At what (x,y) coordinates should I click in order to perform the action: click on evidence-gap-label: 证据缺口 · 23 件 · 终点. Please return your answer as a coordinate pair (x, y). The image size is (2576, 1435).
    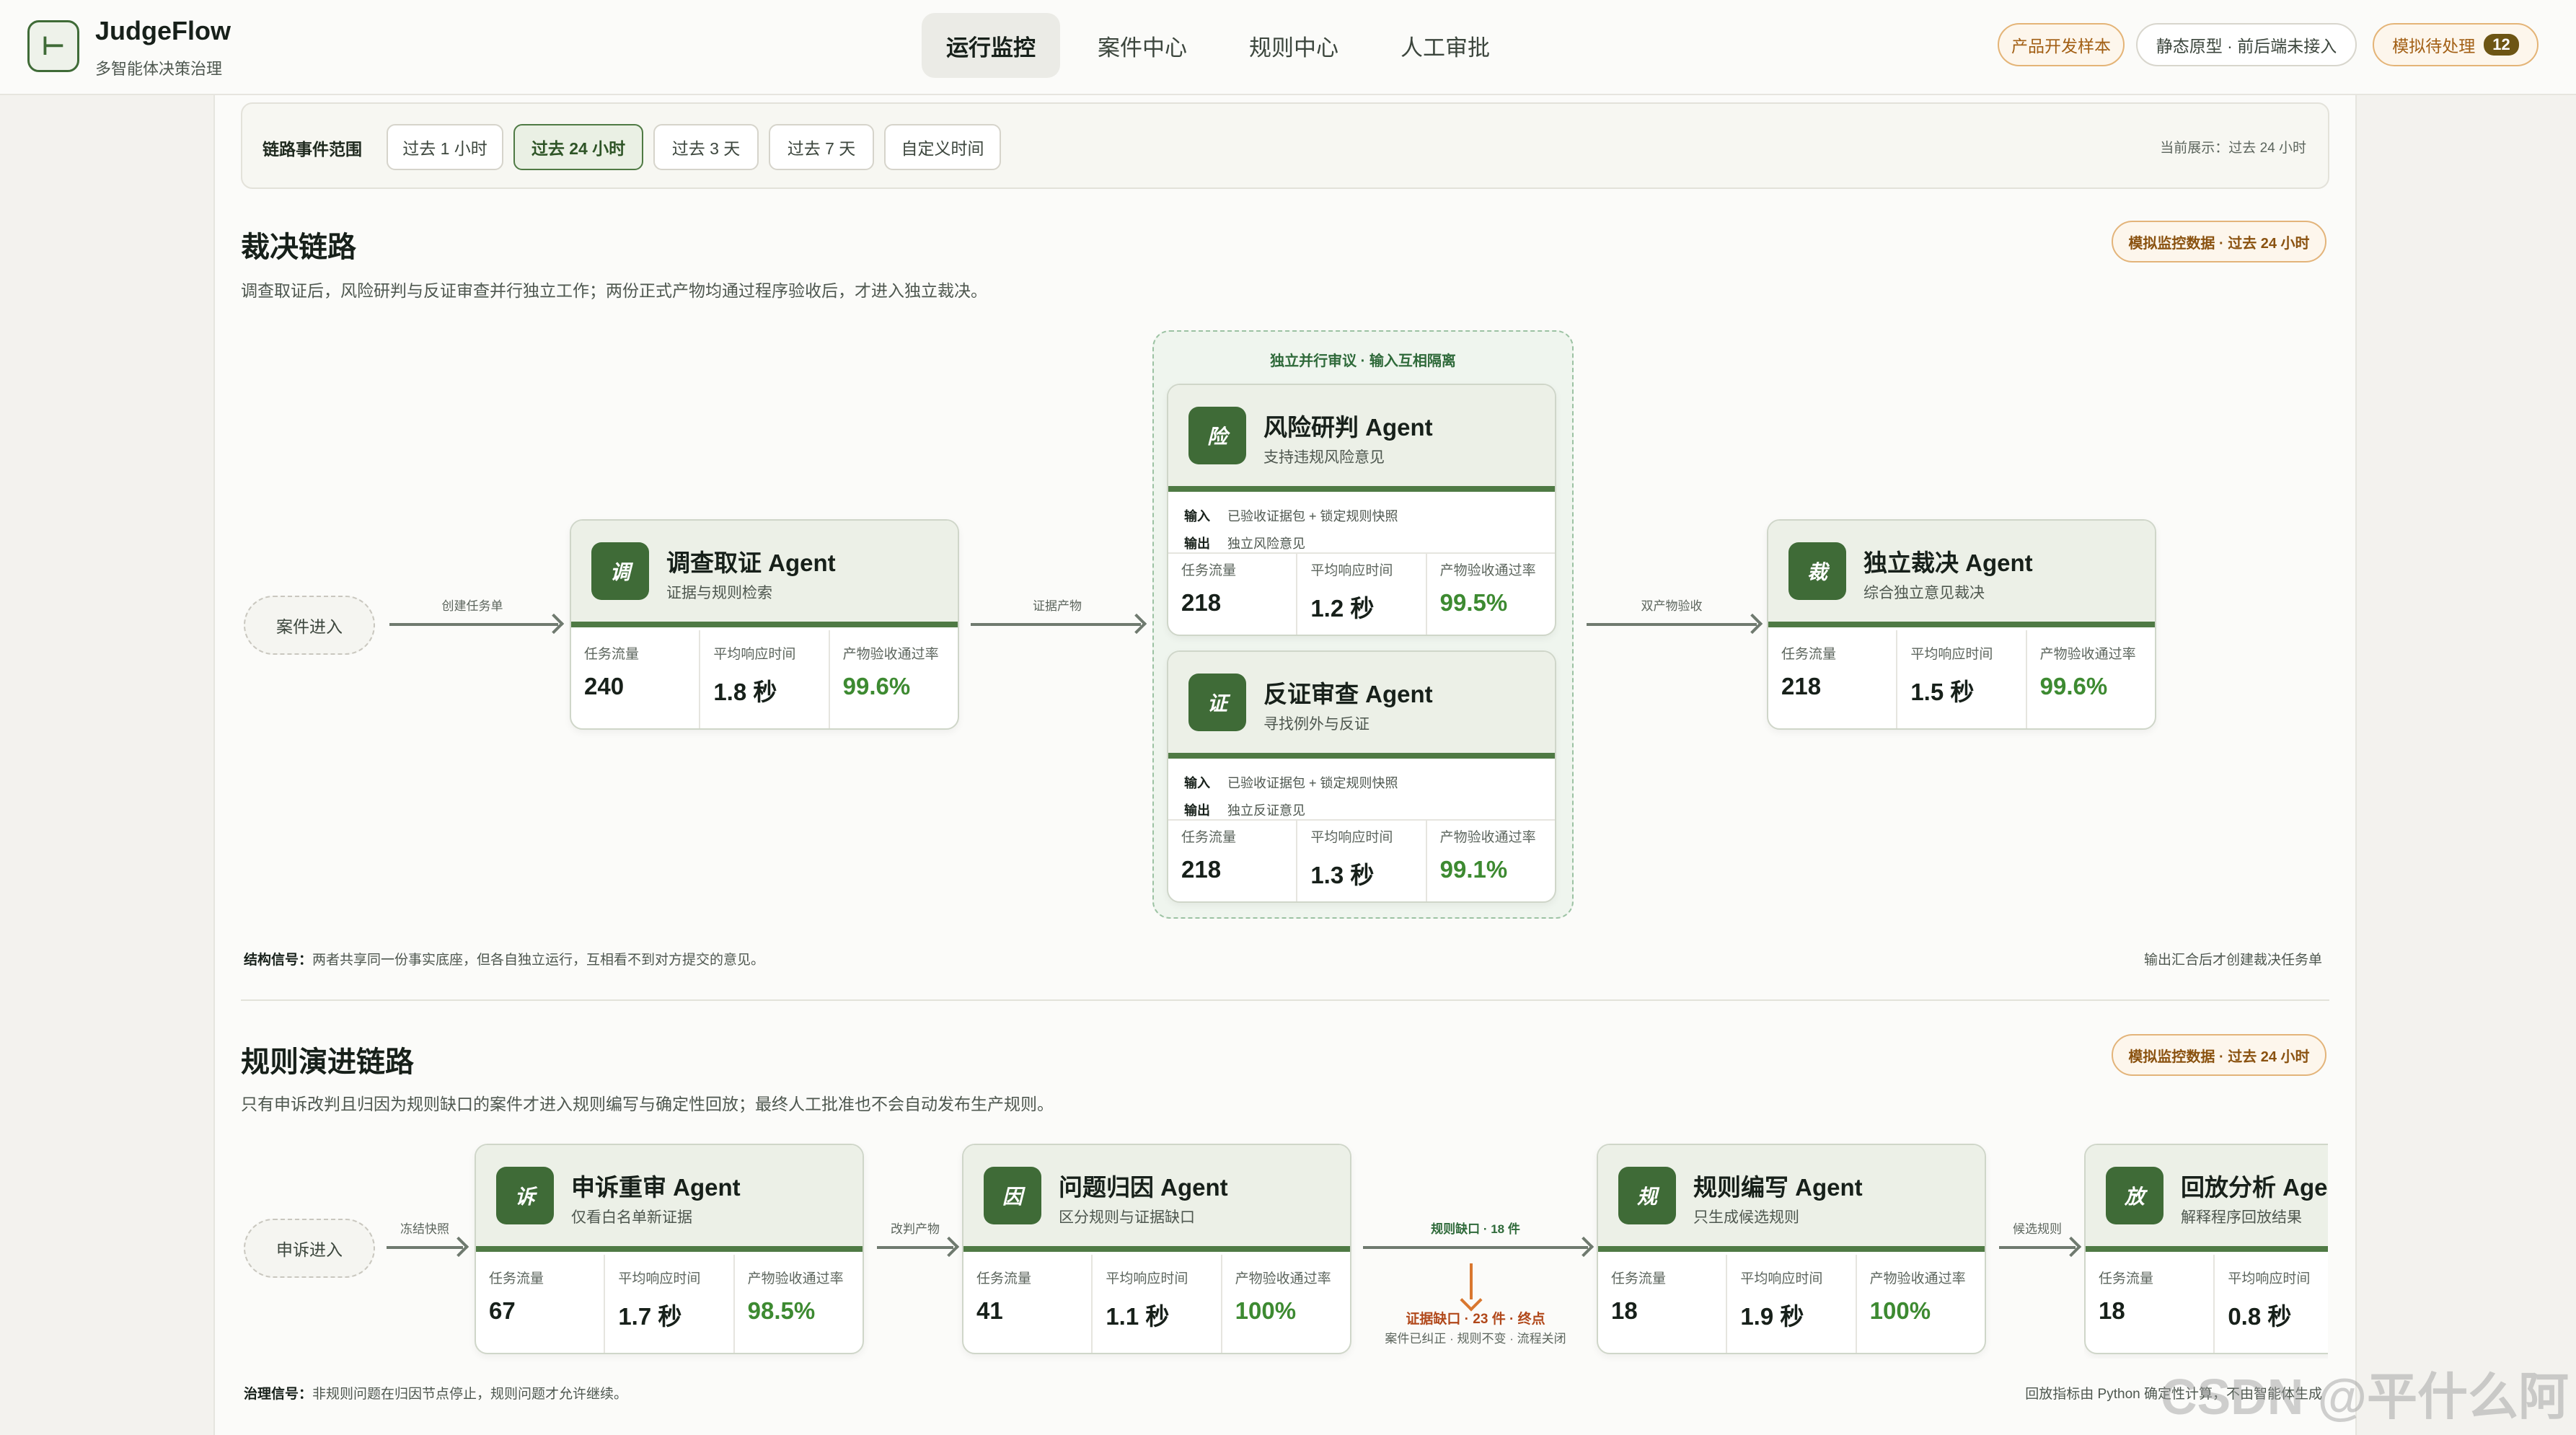
    Looking at the image, I should click on (1475, 1319).